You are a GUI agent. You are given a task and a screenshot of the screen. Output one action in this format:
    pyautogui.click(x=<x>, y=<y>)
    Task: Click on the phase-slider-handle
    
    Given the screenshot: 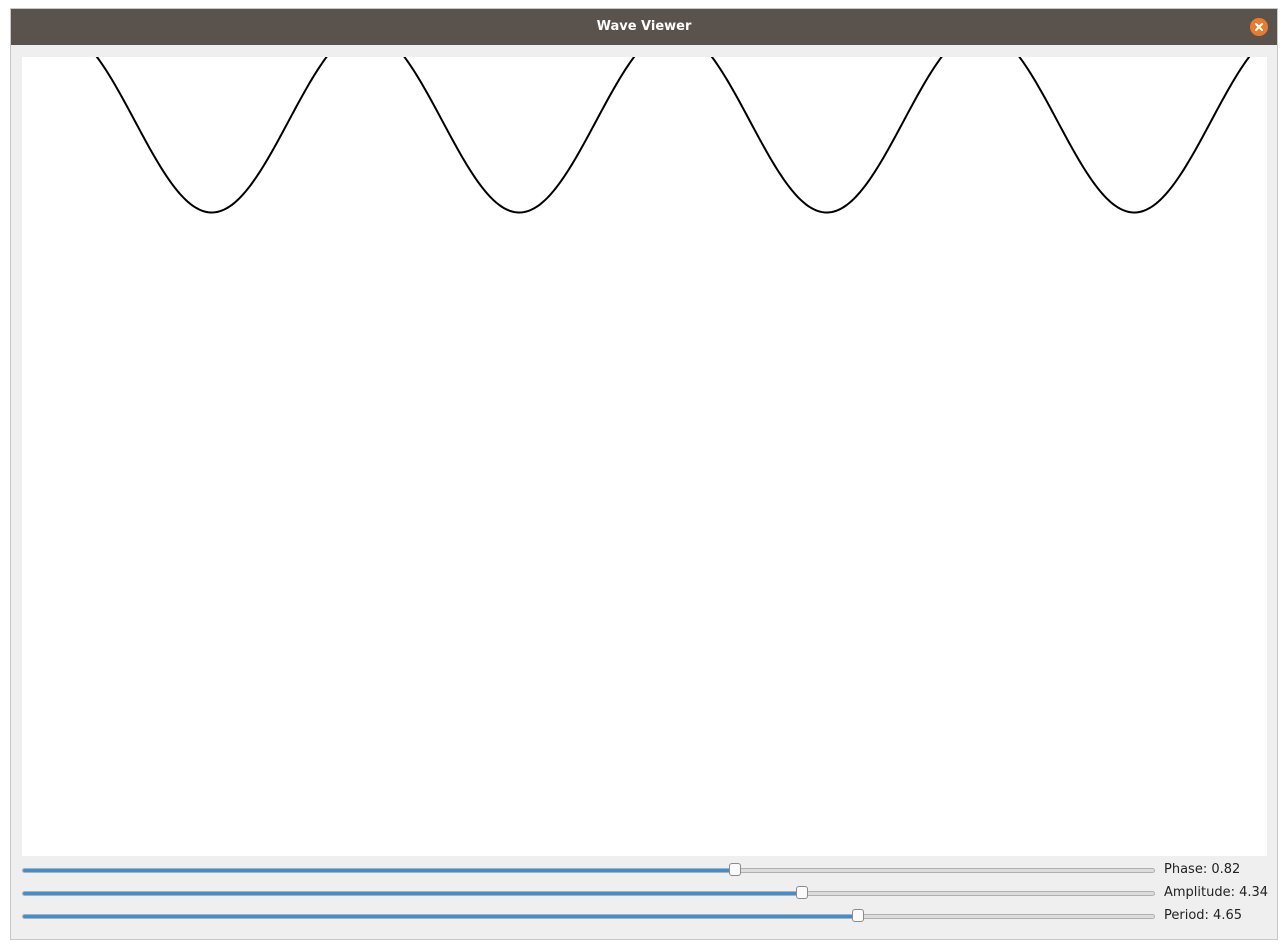 What is the action you would take?
    pyautogui.click(x=734, y=869)
    